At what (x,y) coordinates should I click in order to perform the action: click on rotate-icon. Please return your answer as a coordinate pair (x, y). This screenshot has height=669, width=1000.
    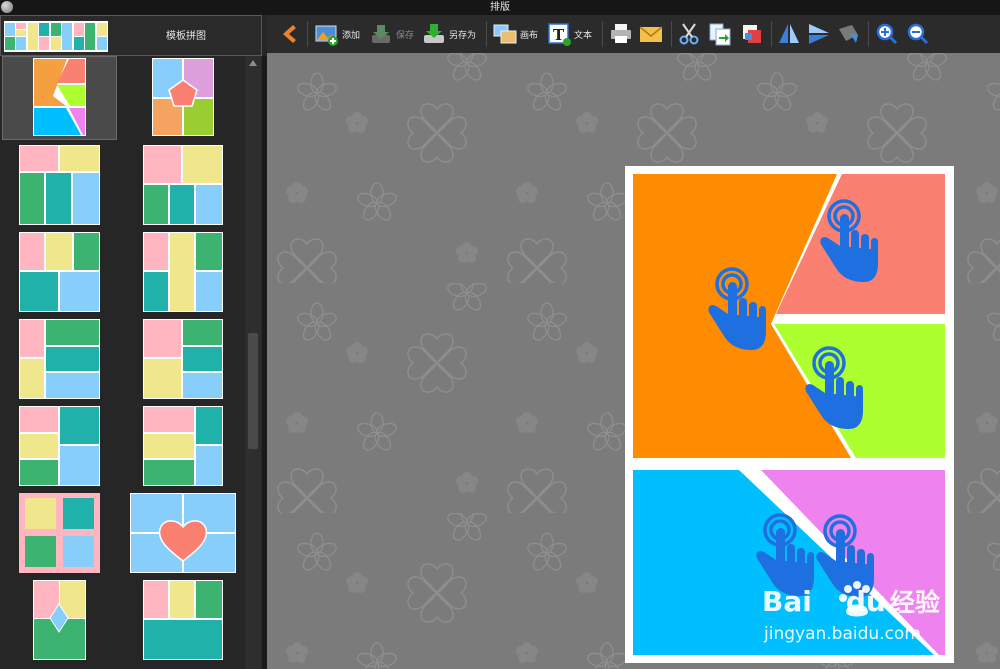
    Looking at the image, I should click on (848, 34).